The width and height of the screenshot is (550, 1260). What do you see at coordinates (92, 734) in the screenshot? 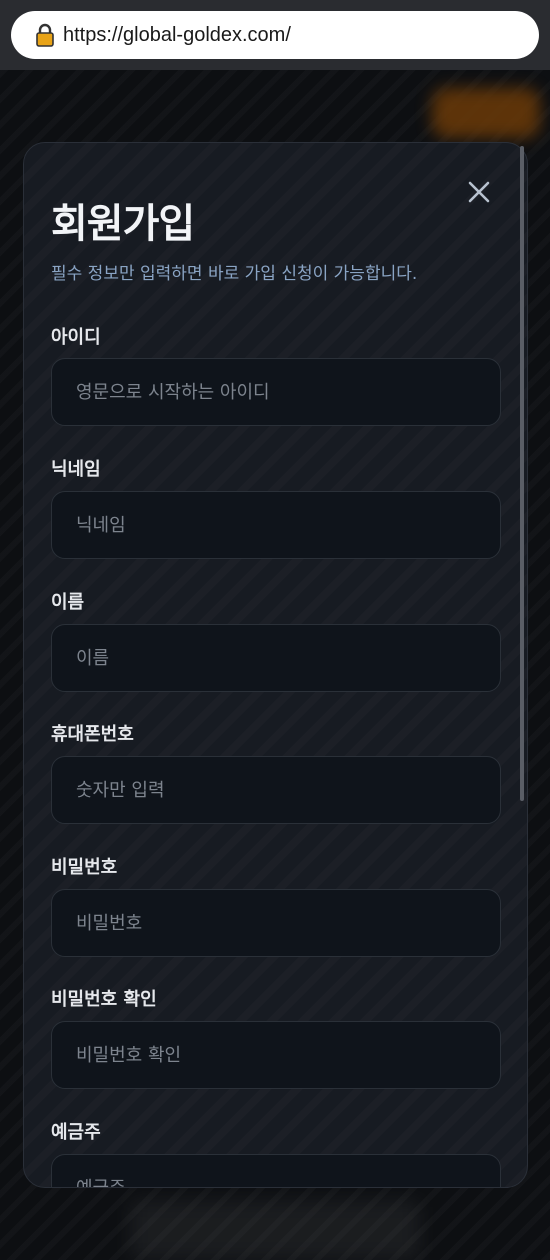
I see `phone-label: 휴대폰번호` at bounding box center [92, 734].